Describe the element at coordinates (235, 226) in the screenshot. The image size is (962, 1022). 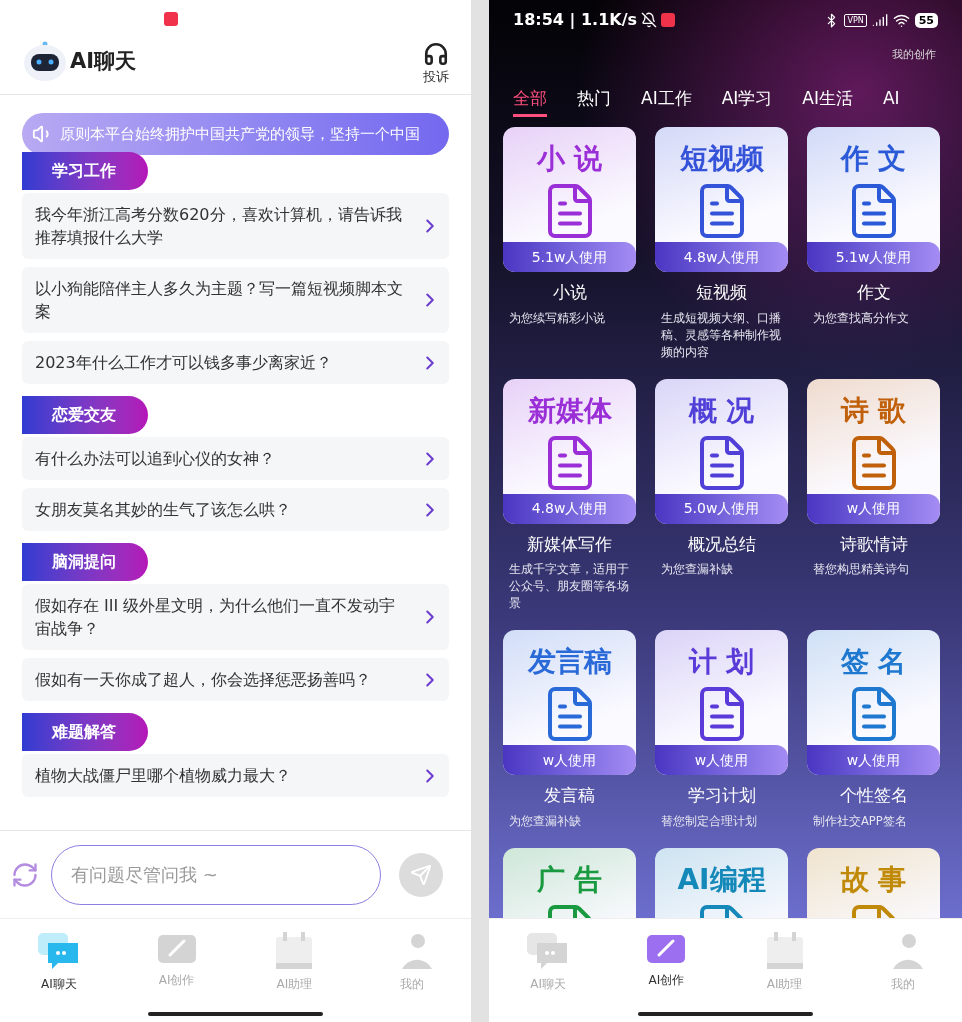
I see `suggested-question: 我今年浙江高考分数620分，喜欢计算机，请告诉我推荐填报什么大学` at that location.